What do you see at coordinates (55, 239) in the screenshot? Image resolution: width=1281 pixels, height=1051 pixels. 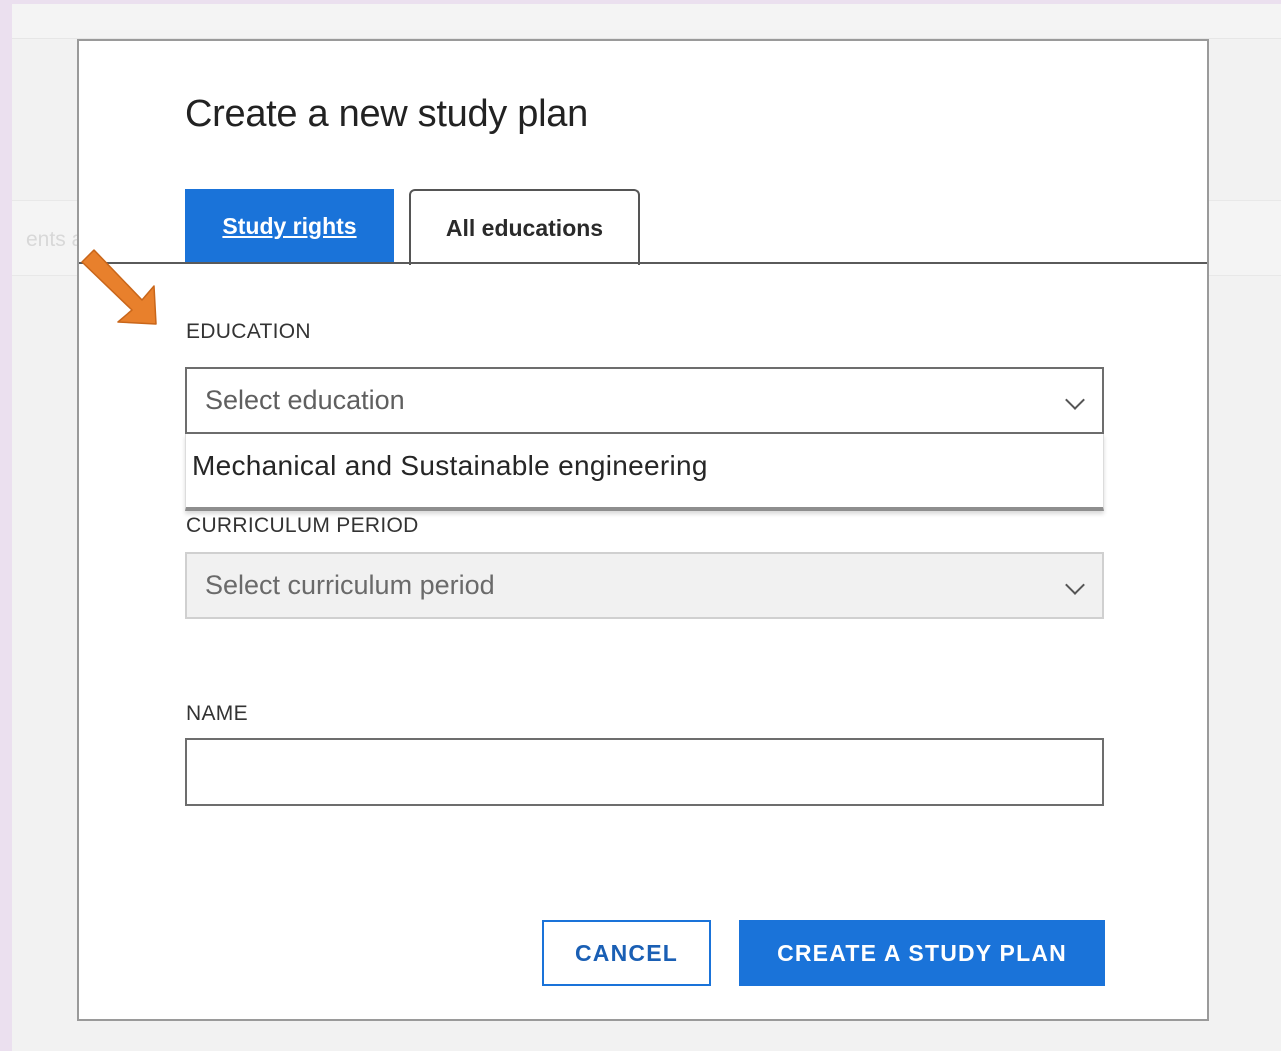 I see `background-text-fragment: ents a` at bounding box center [55, 239].